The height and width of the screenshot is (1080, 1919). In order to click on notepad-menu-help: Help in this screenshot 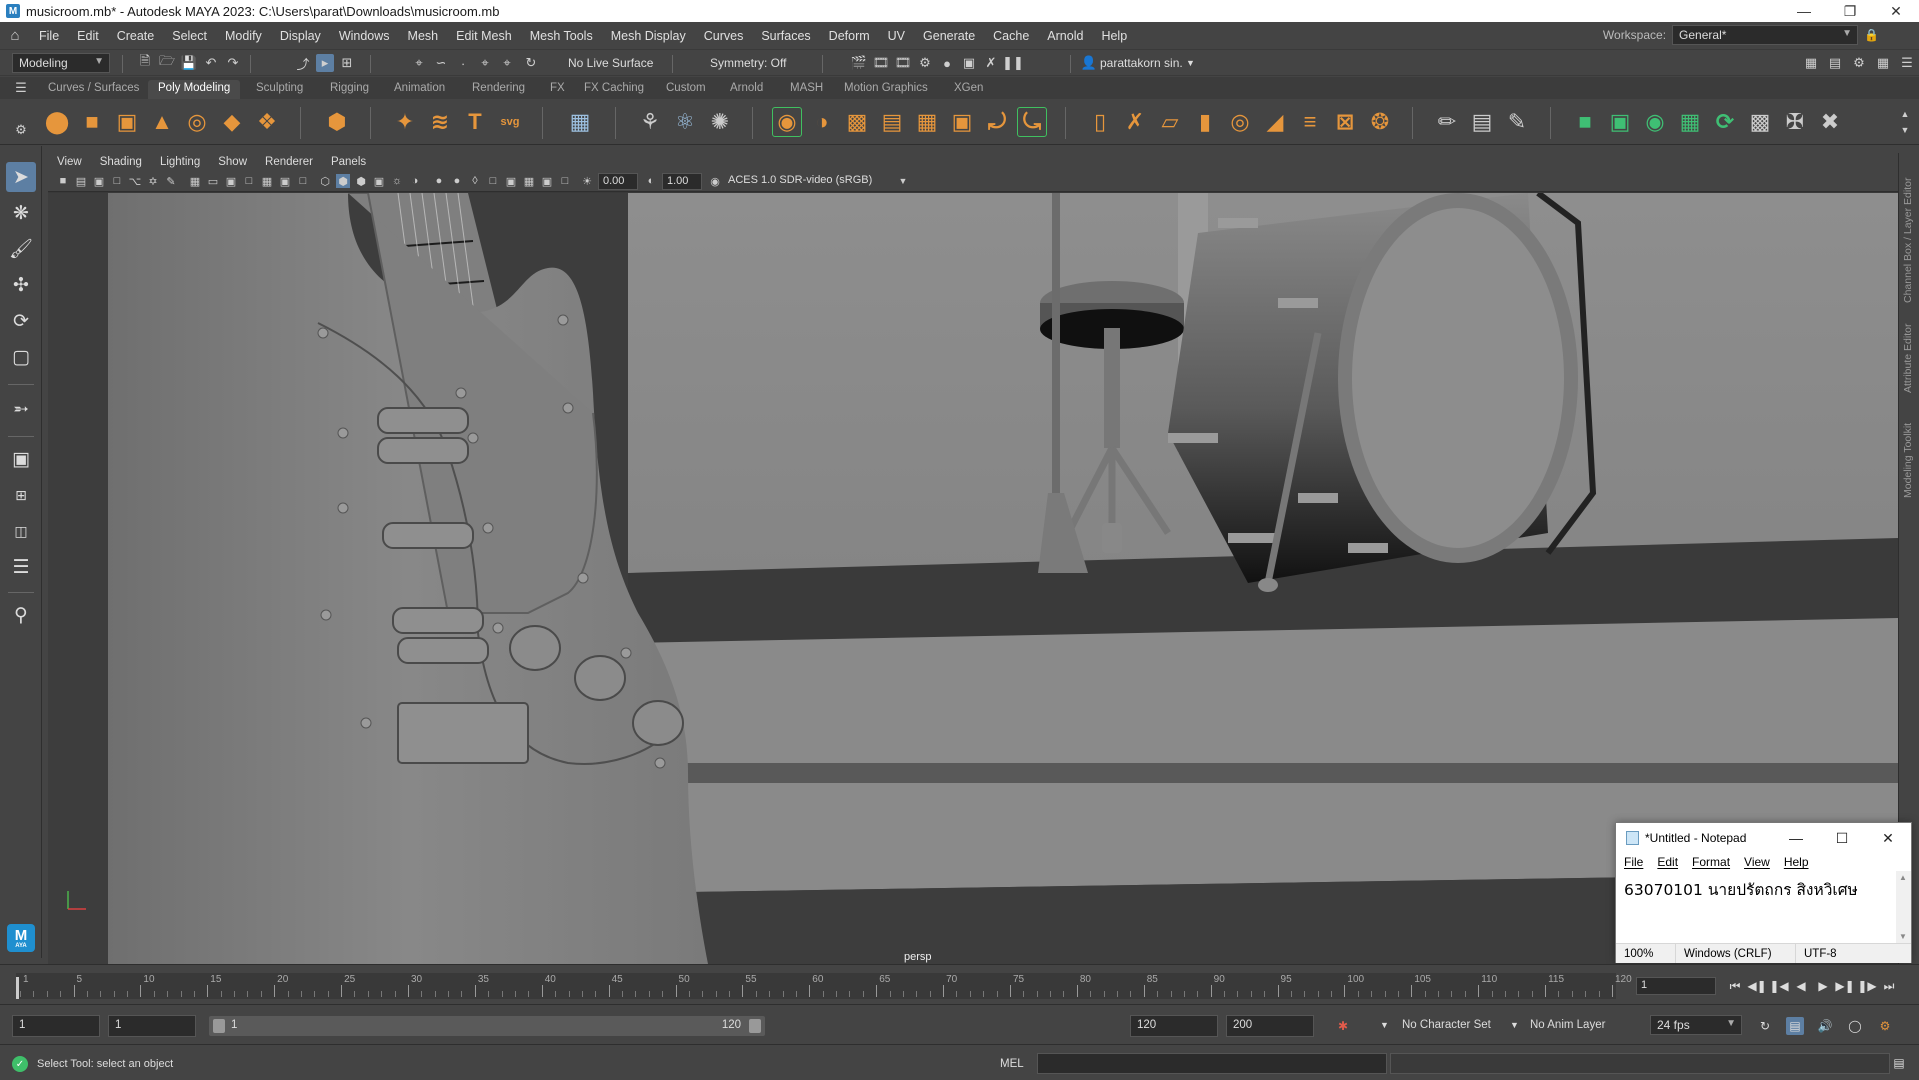, I will do `click(1795, 862)`.